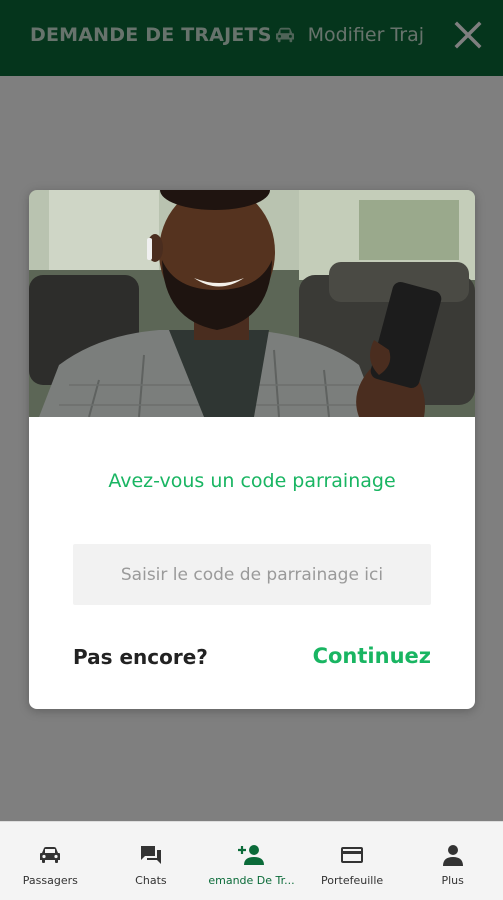 Image resolution: width=503 pixels, height=900 pixels. I want to click on car-icon, so click(50, 855).